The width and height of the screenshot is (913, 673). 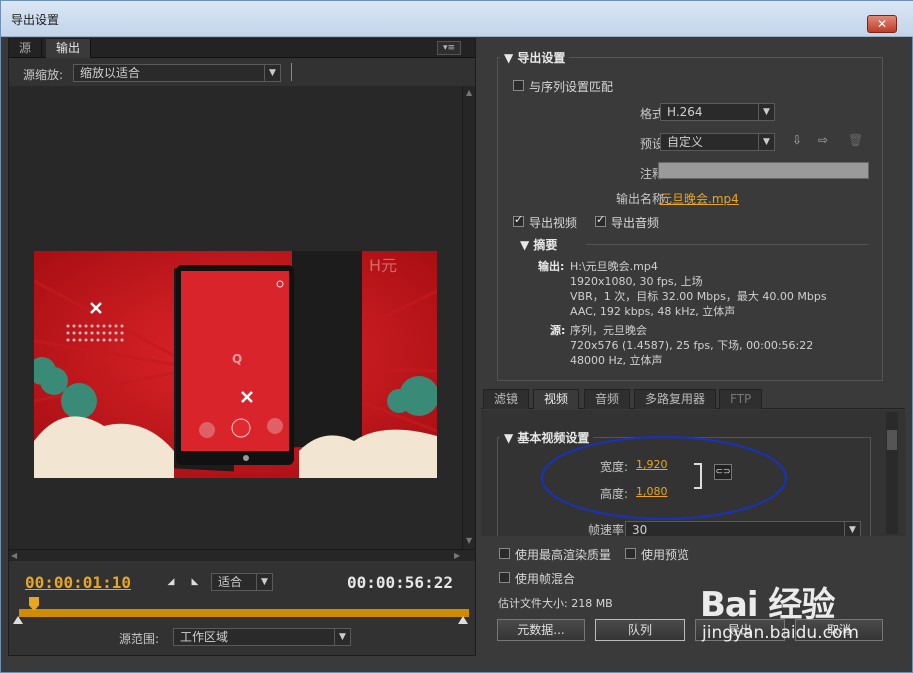 I want to click on tab-multiplexer: 多路复用器, so click(x=675, y=399).